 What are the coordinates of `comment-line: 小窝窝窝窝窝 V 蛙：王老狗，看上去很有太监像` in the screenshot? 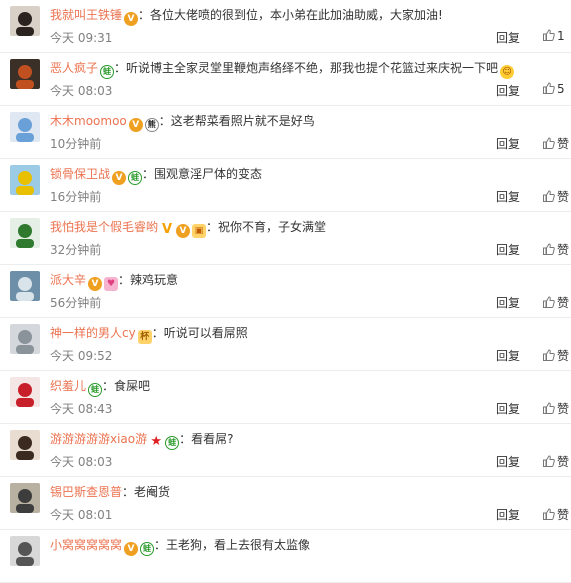 It's located at (180, 546).